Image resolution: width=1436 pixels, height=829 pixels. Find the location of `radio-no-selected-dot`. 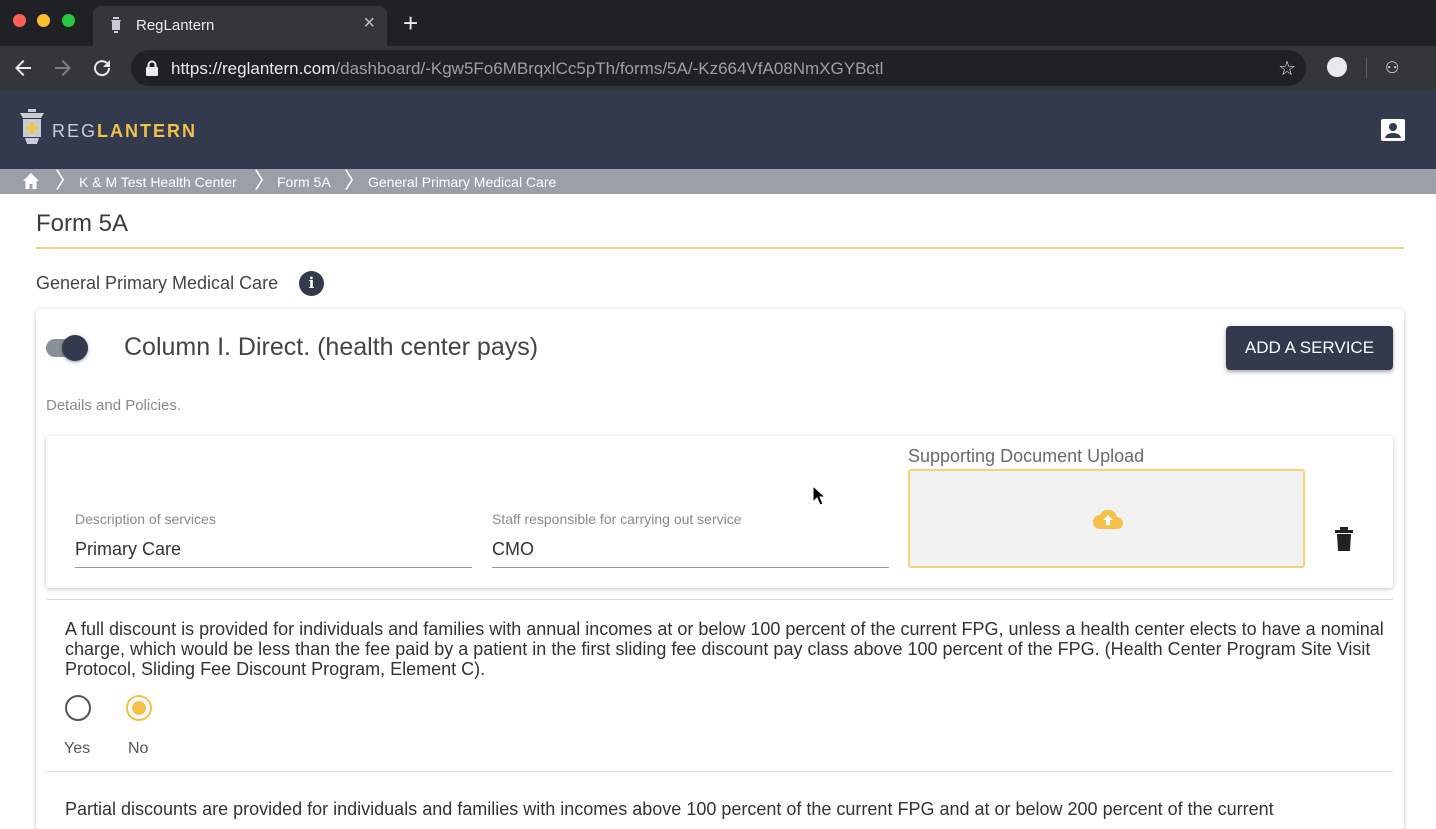

radio-no-selected-dot is located at coordinates (139, 708).